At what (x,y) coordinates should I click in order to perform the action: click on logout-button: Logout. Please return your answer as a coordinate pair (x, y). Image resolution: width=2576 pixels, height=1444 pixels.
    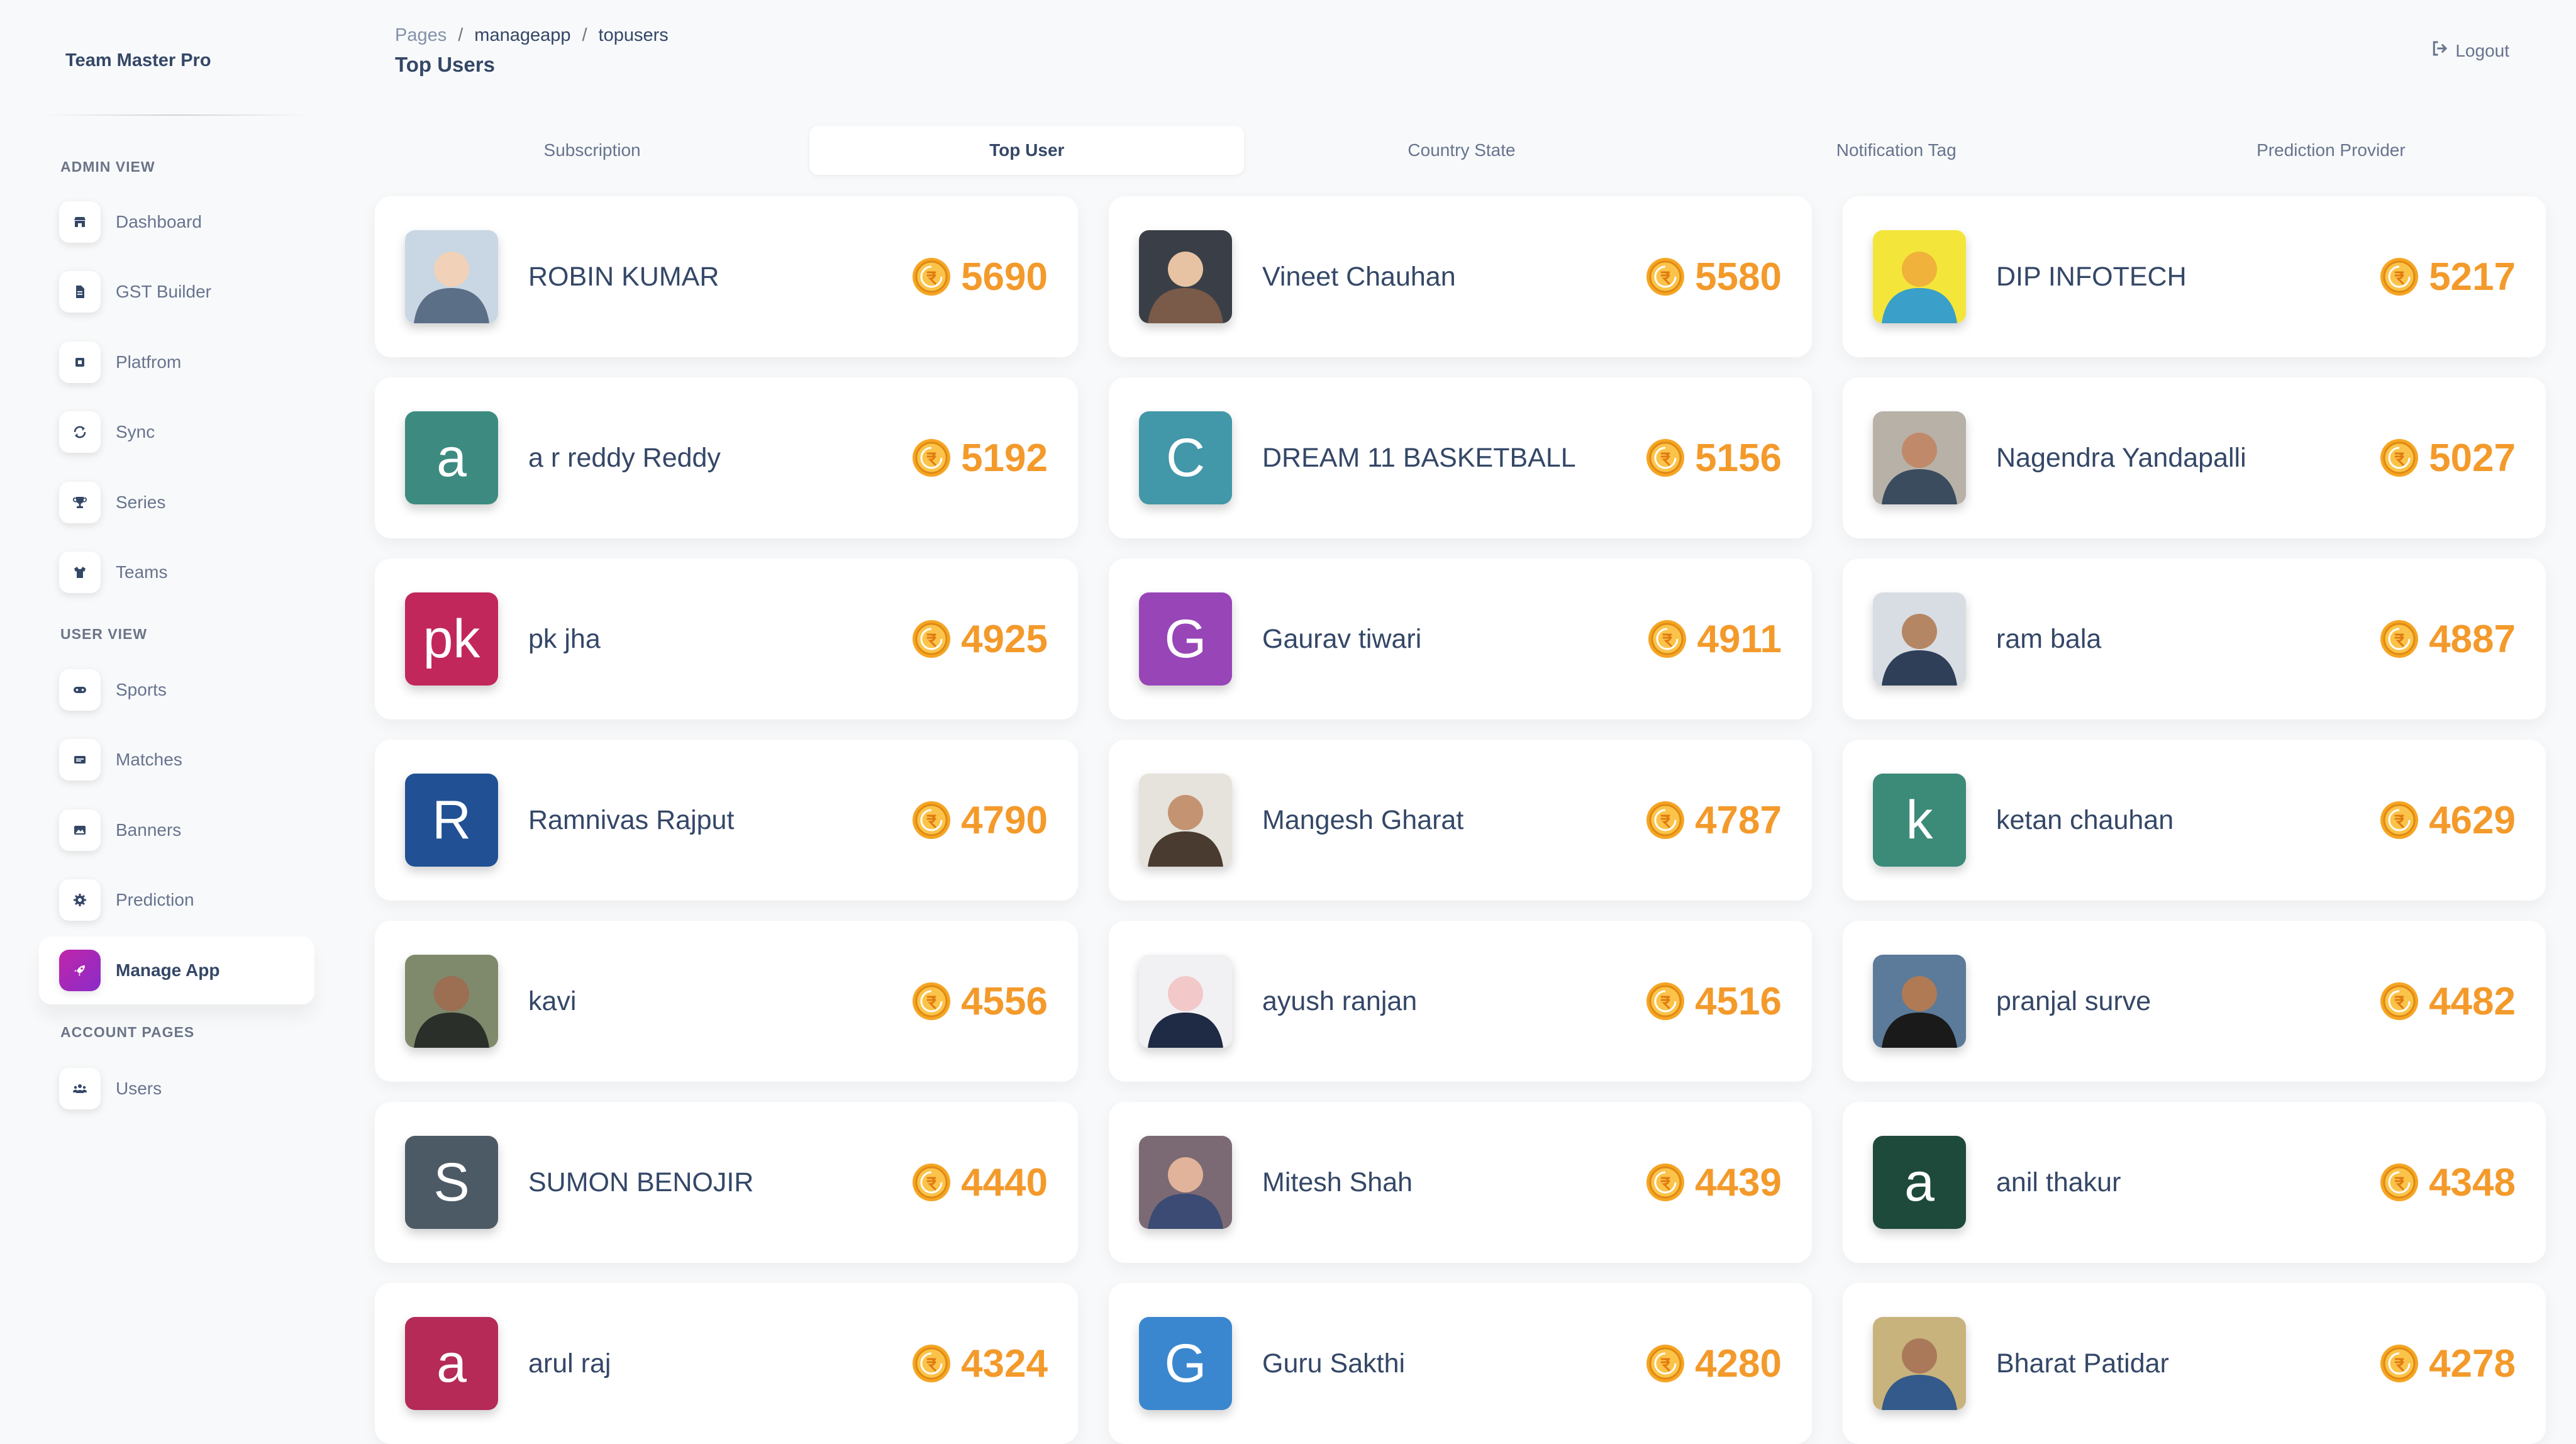
    Looking at the image, I should click on (2469, 51).